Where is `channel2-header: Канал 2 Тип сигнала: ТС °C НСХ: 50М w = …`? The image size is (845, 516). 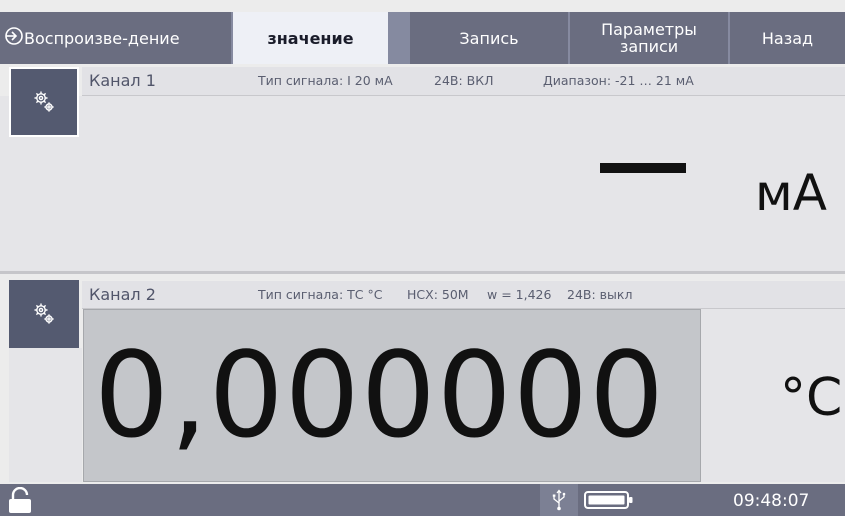 channel2-header: Канал 2 Тип сигнала: ТС °C НСХ: 50М w = … is located at coordinates (463, 295).